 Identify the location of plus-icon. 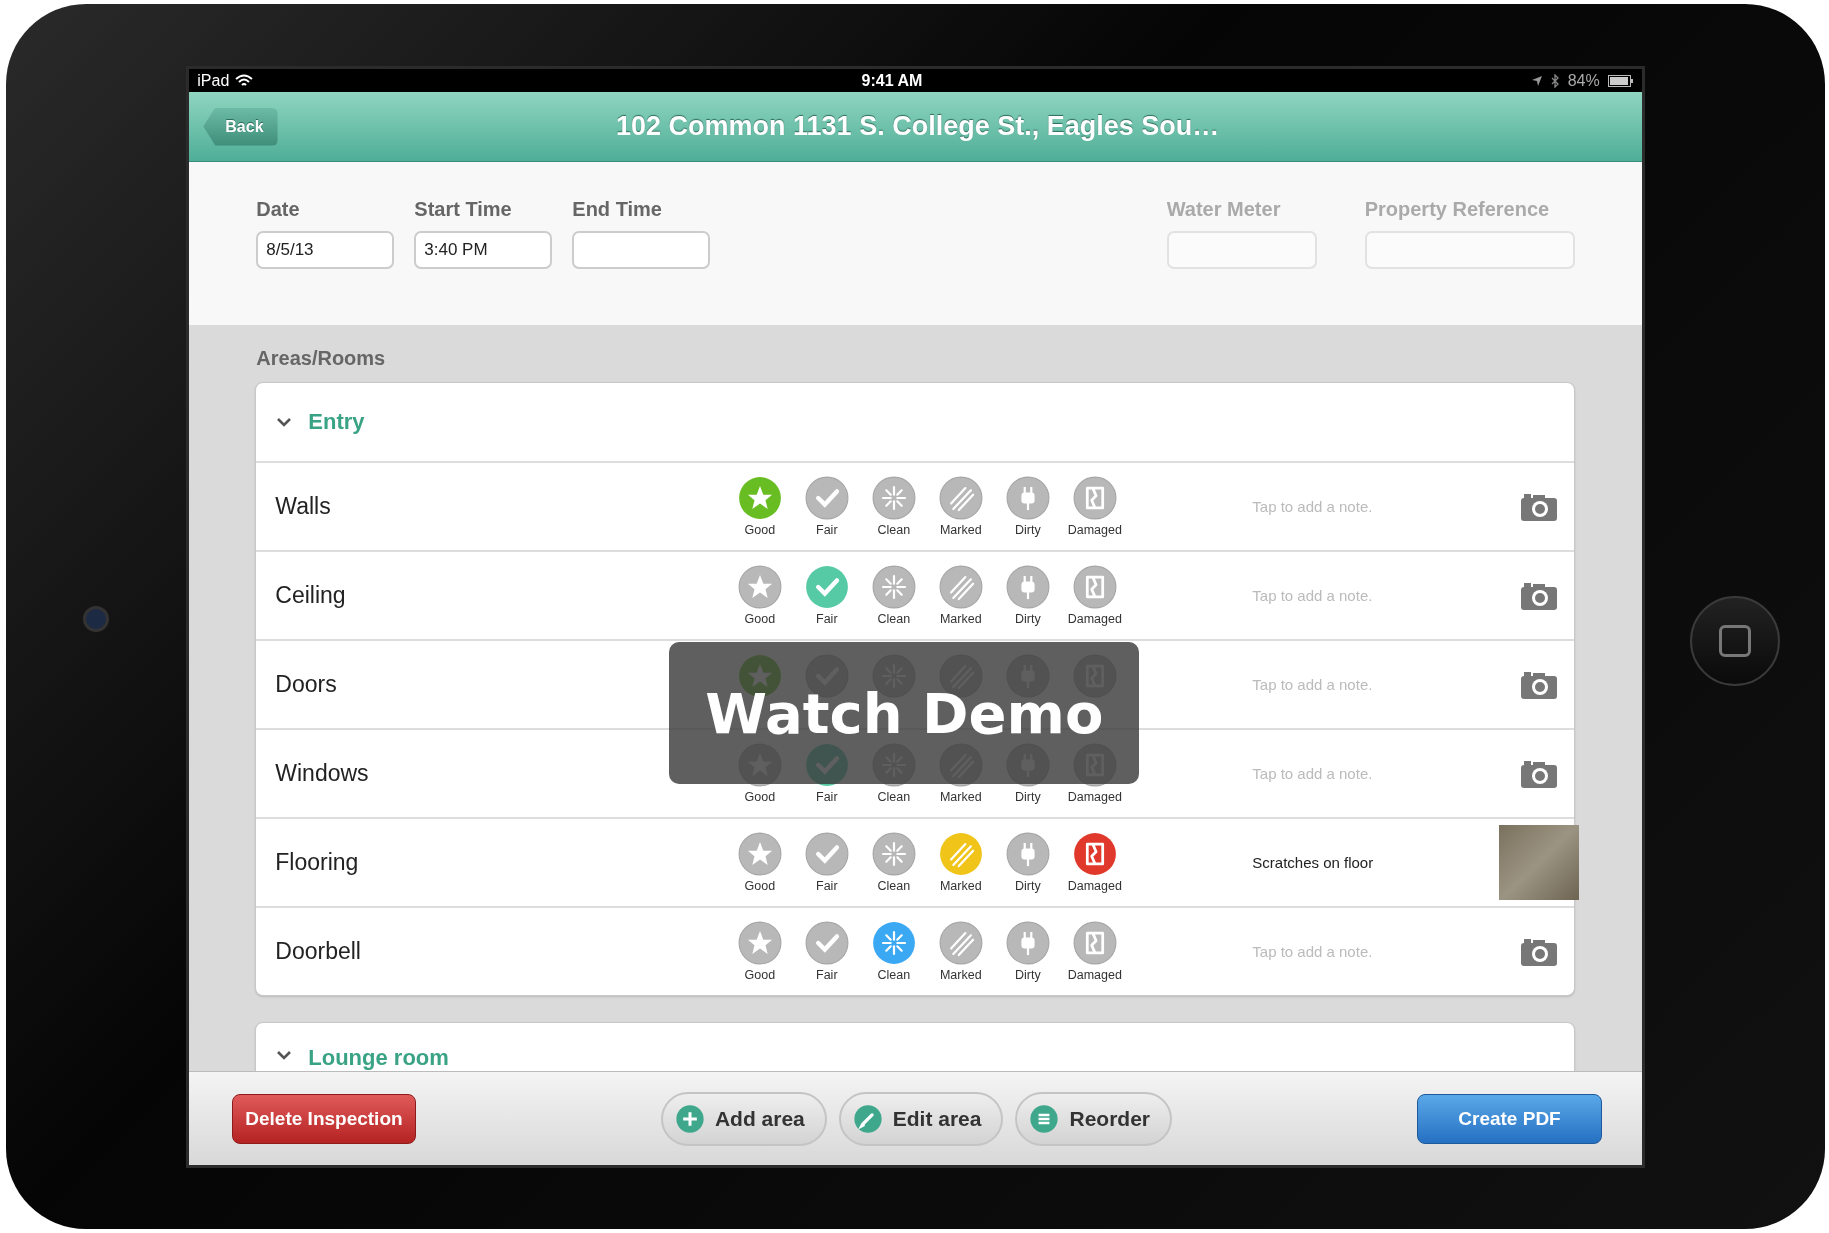
(689, 1118).